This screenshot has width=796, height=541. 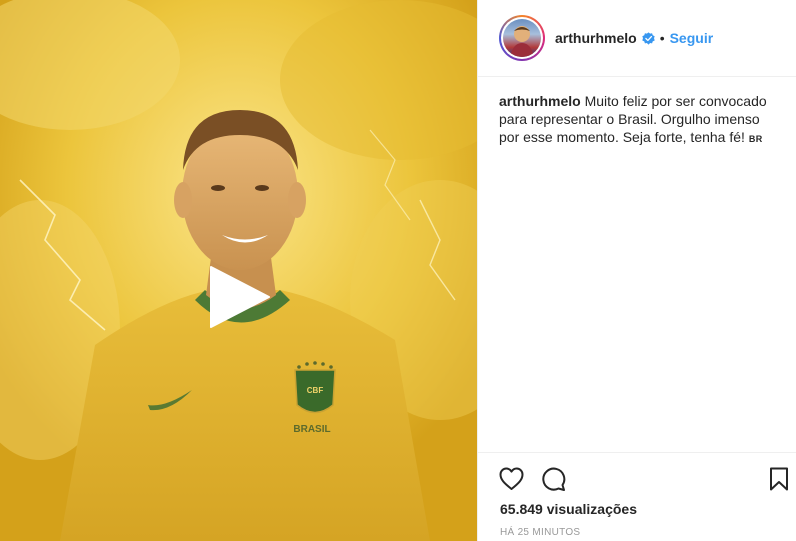 I want to click on bookmark-icon, so click(x=779, y=479).